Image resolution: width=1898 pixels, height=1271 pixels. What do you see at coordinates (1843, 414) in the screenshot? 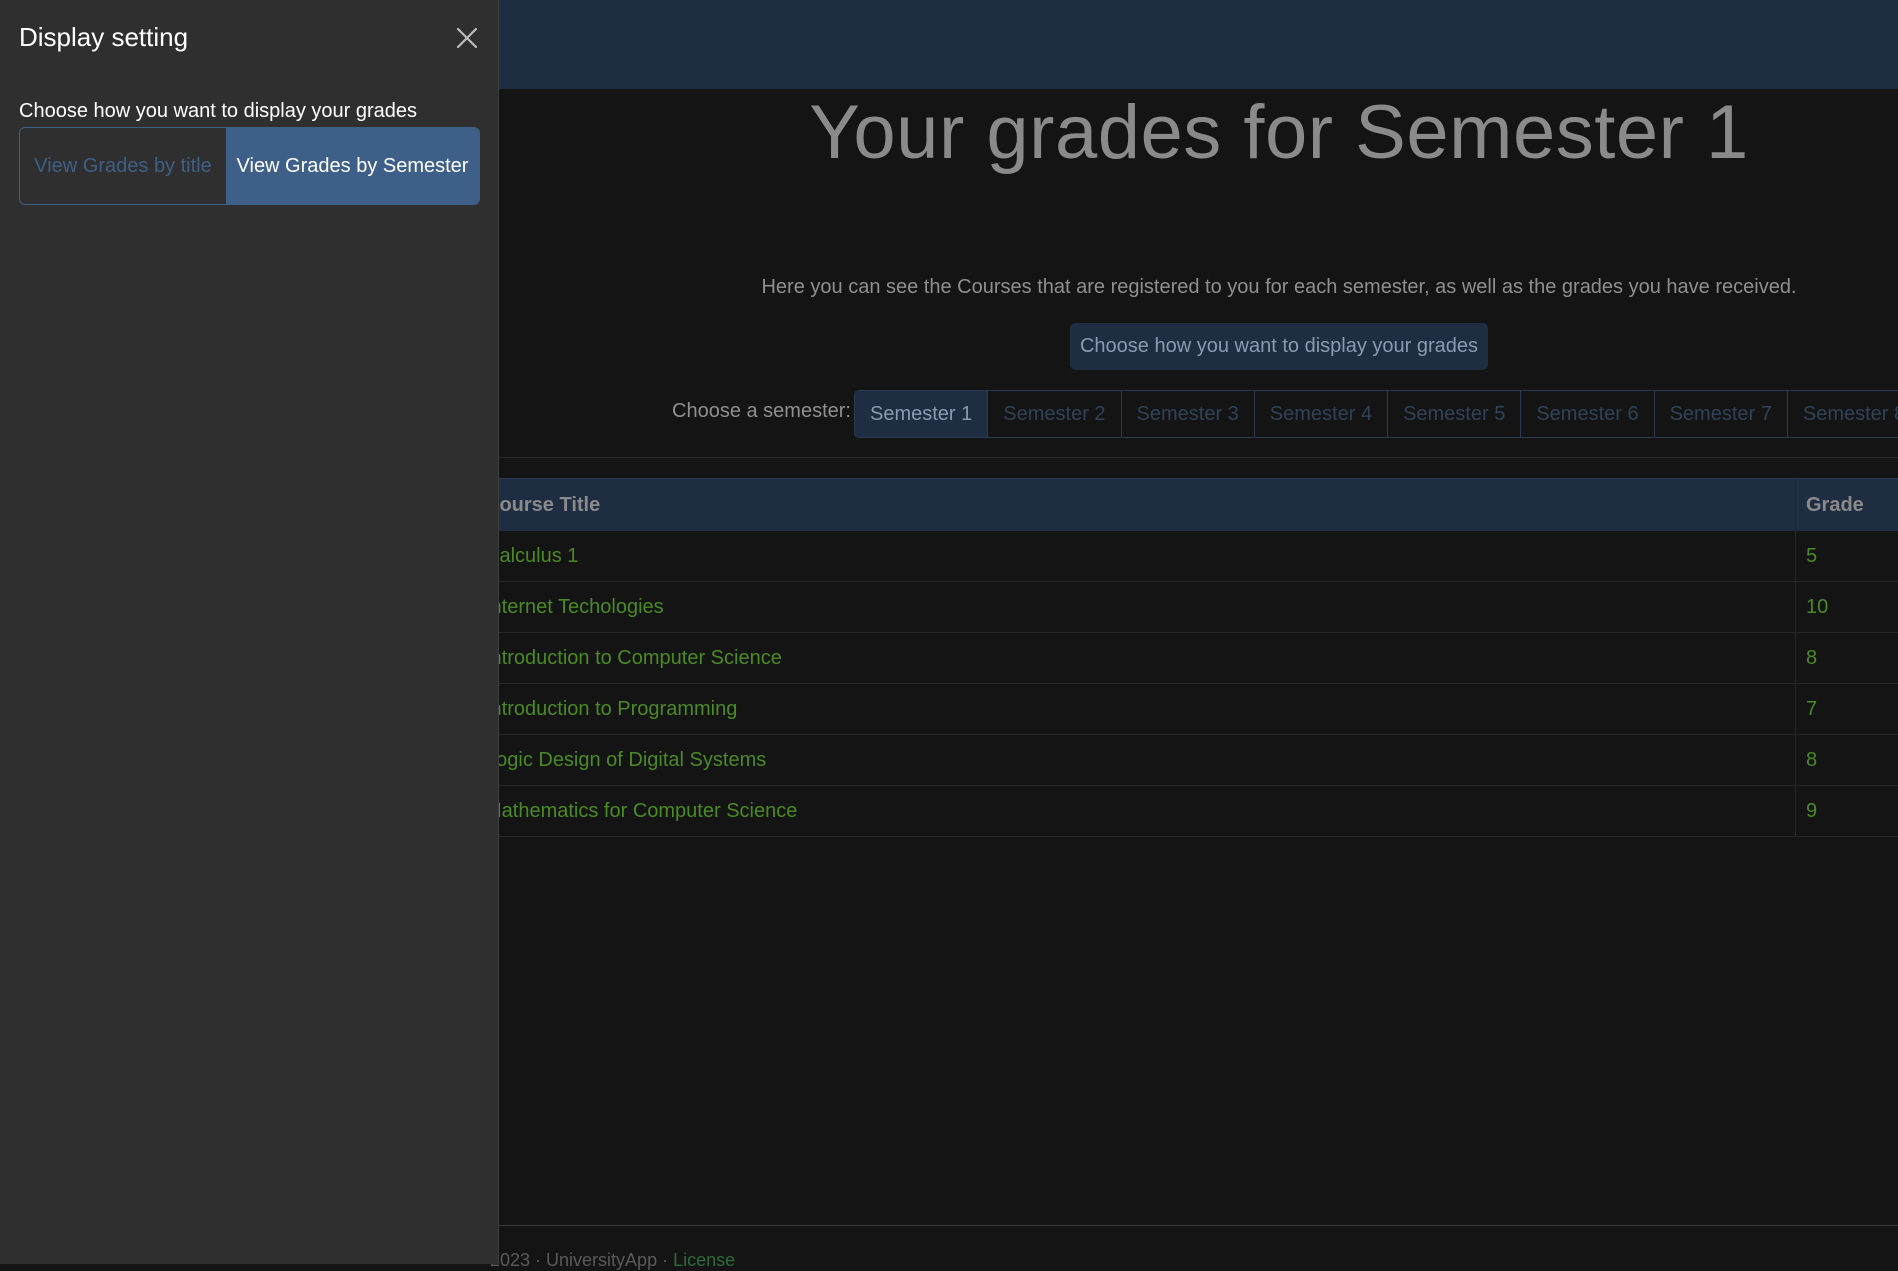
I see `semester-8-button: Semester 8` at bounding box center [1843, 414].